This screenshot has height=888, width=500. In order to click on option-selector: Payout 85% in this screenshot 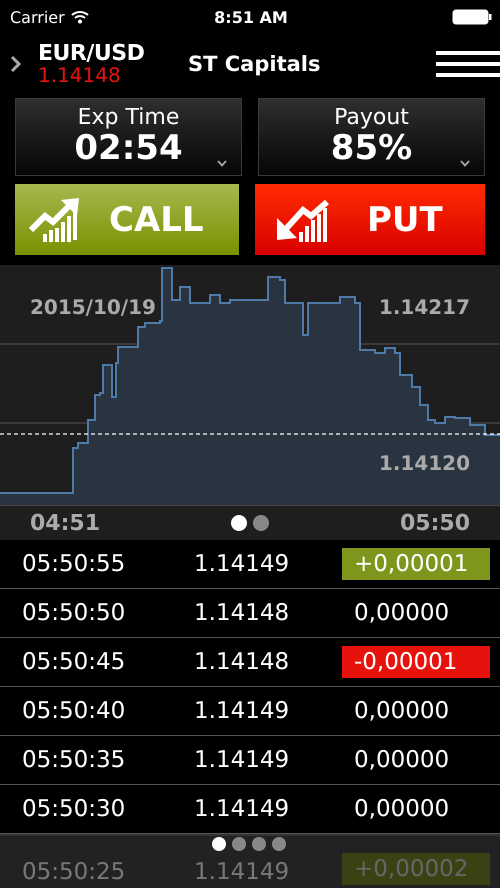, I will do `click(371, 137)`.